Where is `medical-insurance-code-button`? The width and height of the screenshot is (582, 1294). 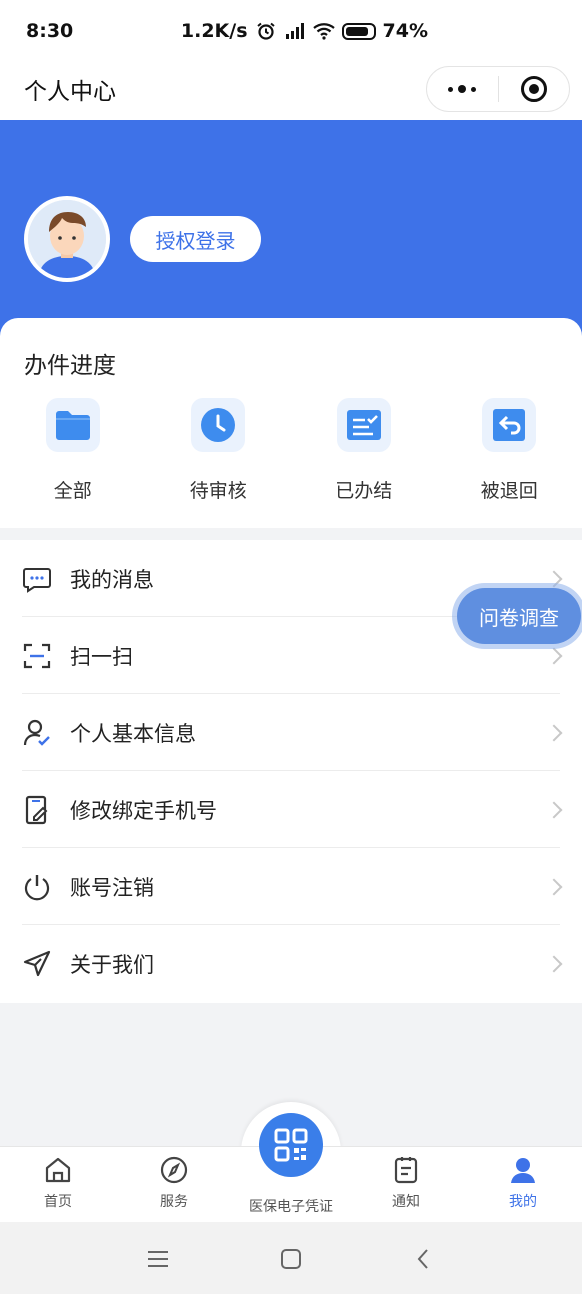 medical-insurance-code-button is located at coordinates (291, 1145).